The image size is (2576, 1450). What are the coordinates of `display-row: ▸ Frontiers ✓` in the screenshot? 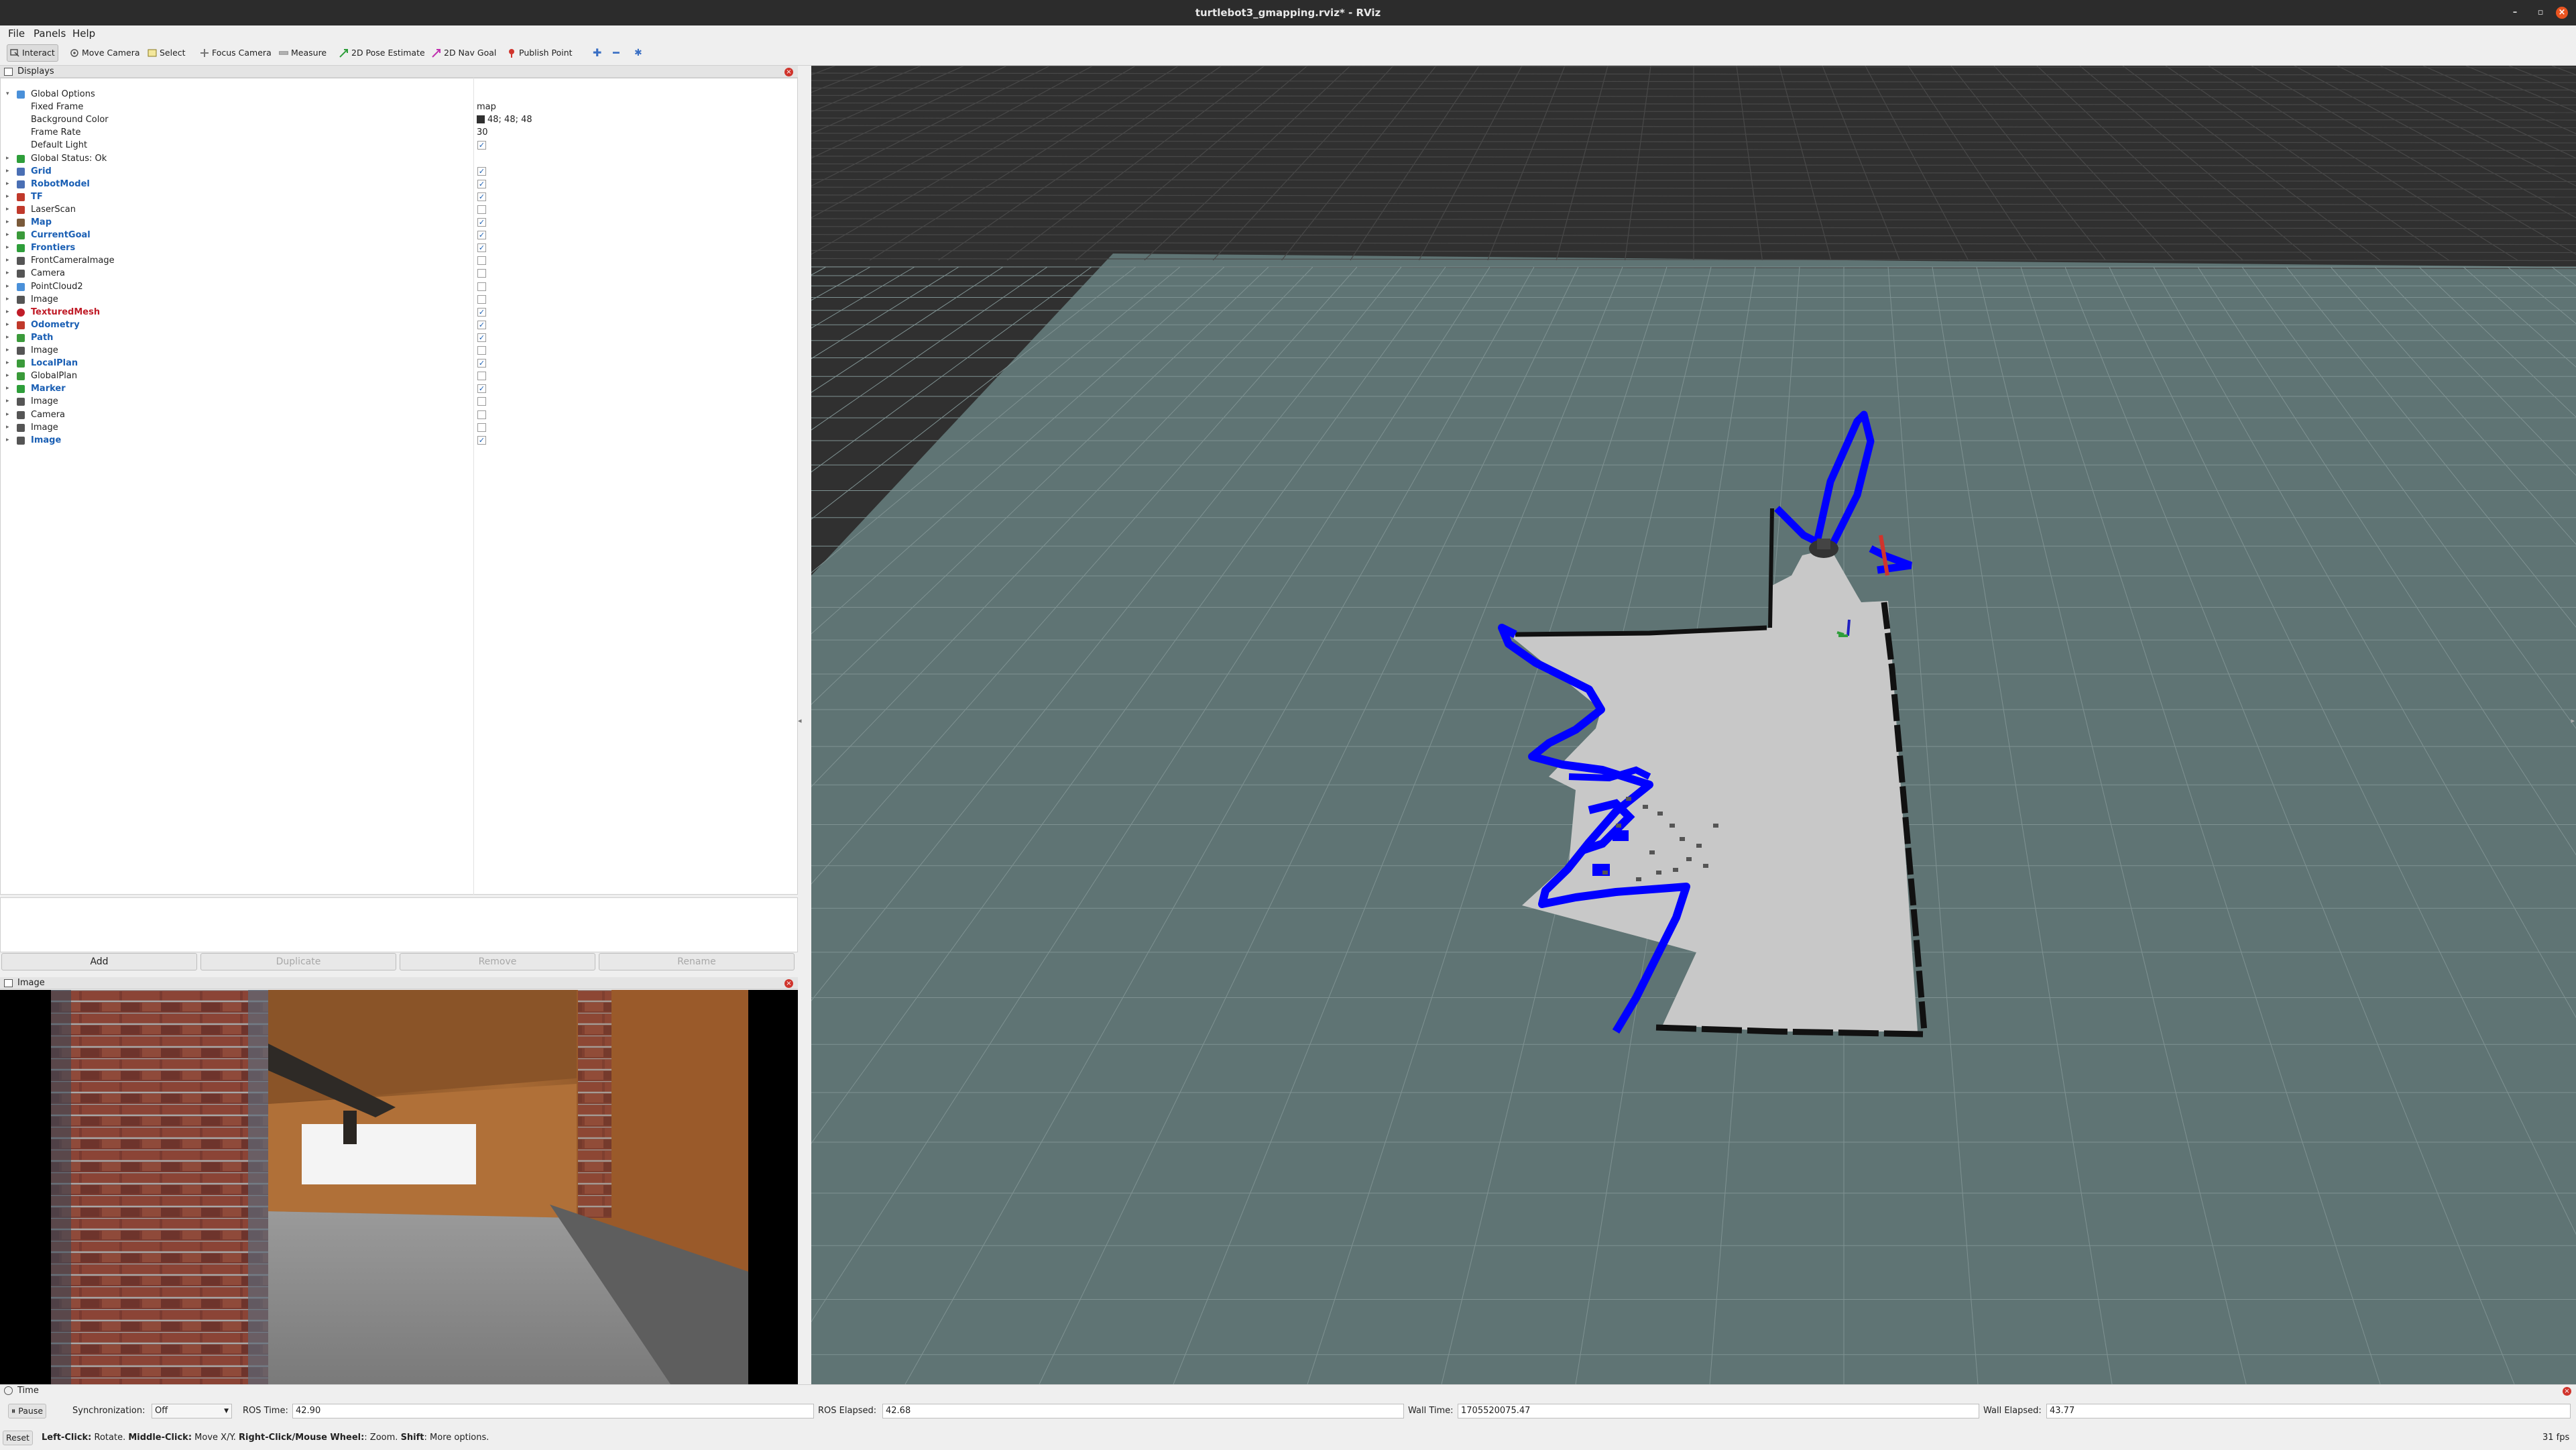 It's located at (399, 247).